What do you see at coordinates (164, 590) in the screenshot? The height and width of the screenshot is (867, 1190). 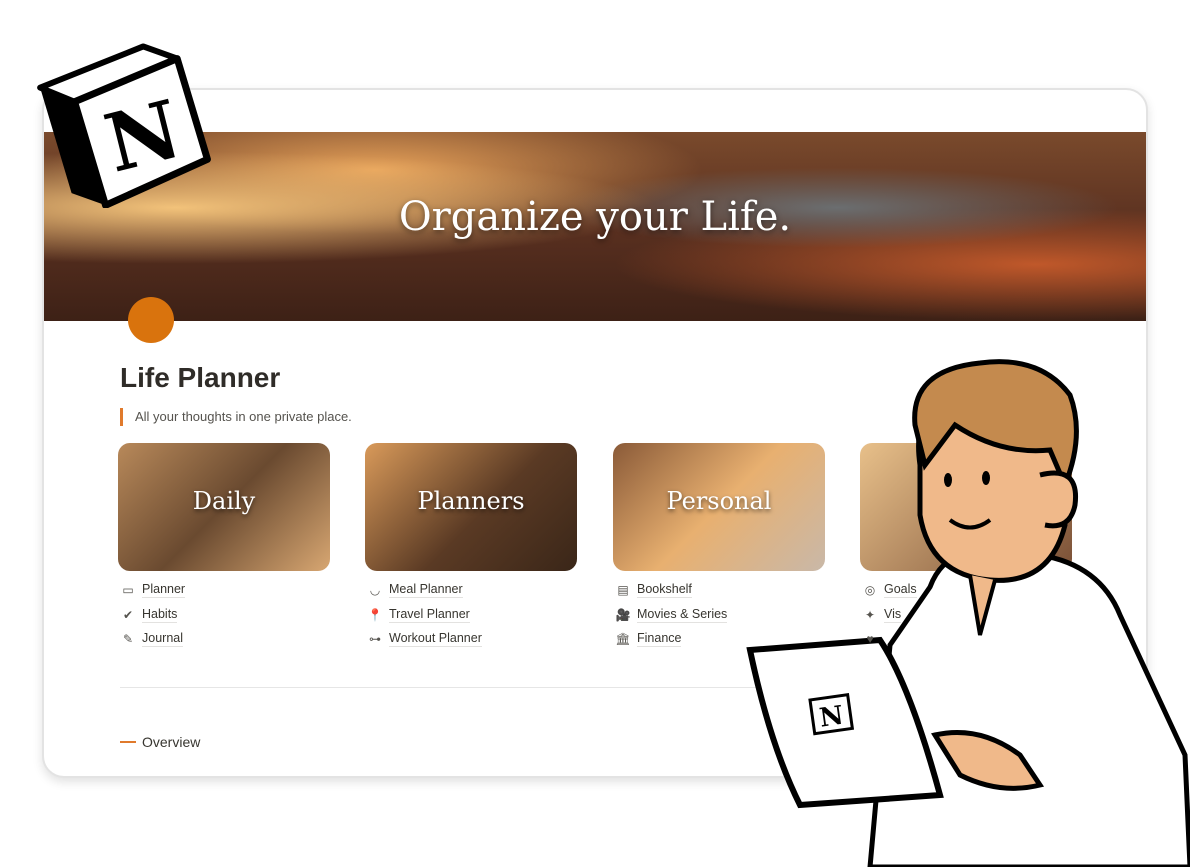 I see `link-label: Planner` at bounding box center [164, 590].